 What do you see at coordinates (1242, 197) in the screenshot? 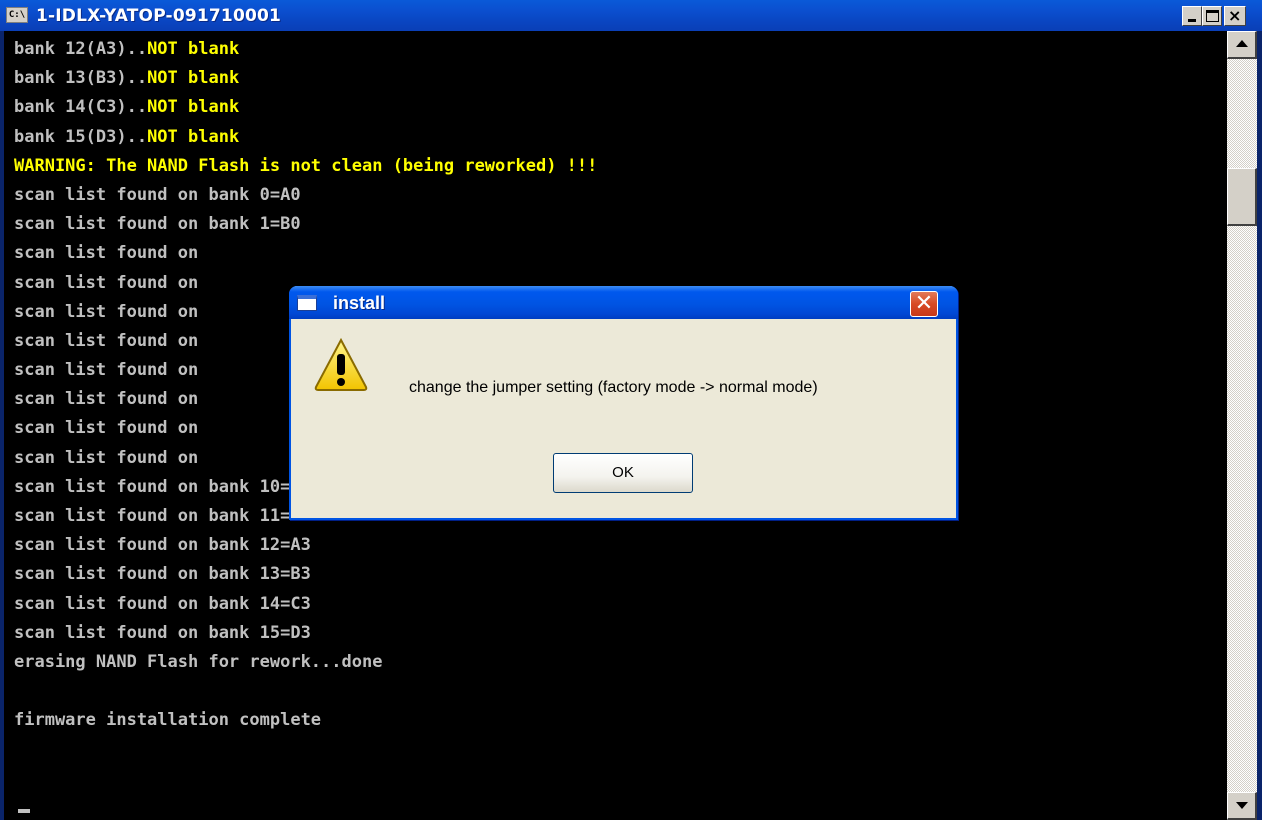
I see `scrollbar-thumb` at bounding box center [1242, 197].